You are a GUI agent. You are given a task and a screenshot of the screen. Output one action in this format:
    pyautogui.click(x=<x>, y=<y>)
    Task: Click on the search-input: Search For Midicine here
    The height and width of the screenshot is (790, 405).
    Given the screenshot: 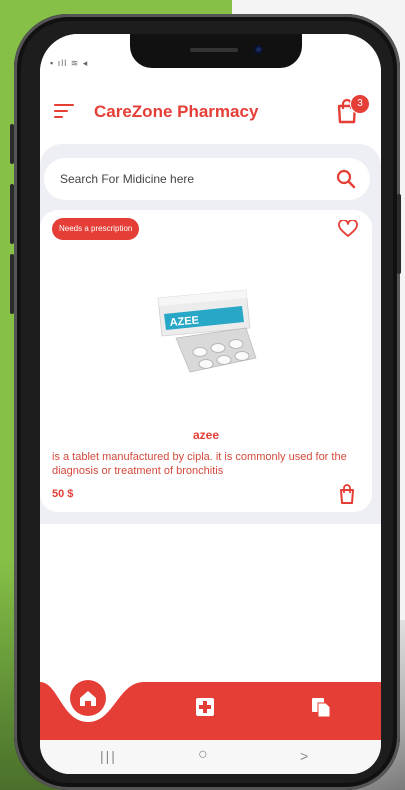 What is the action you would take?
    pyautogui.click(x=127, y=179)
    